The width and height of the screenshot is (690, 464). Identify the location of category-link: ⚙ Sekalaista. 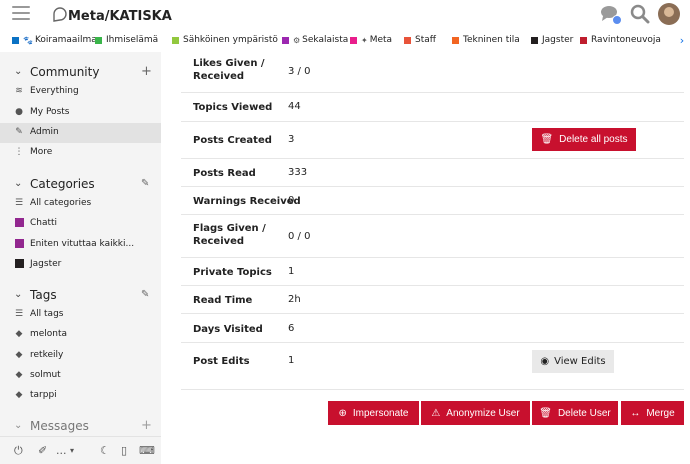
(315, 40).